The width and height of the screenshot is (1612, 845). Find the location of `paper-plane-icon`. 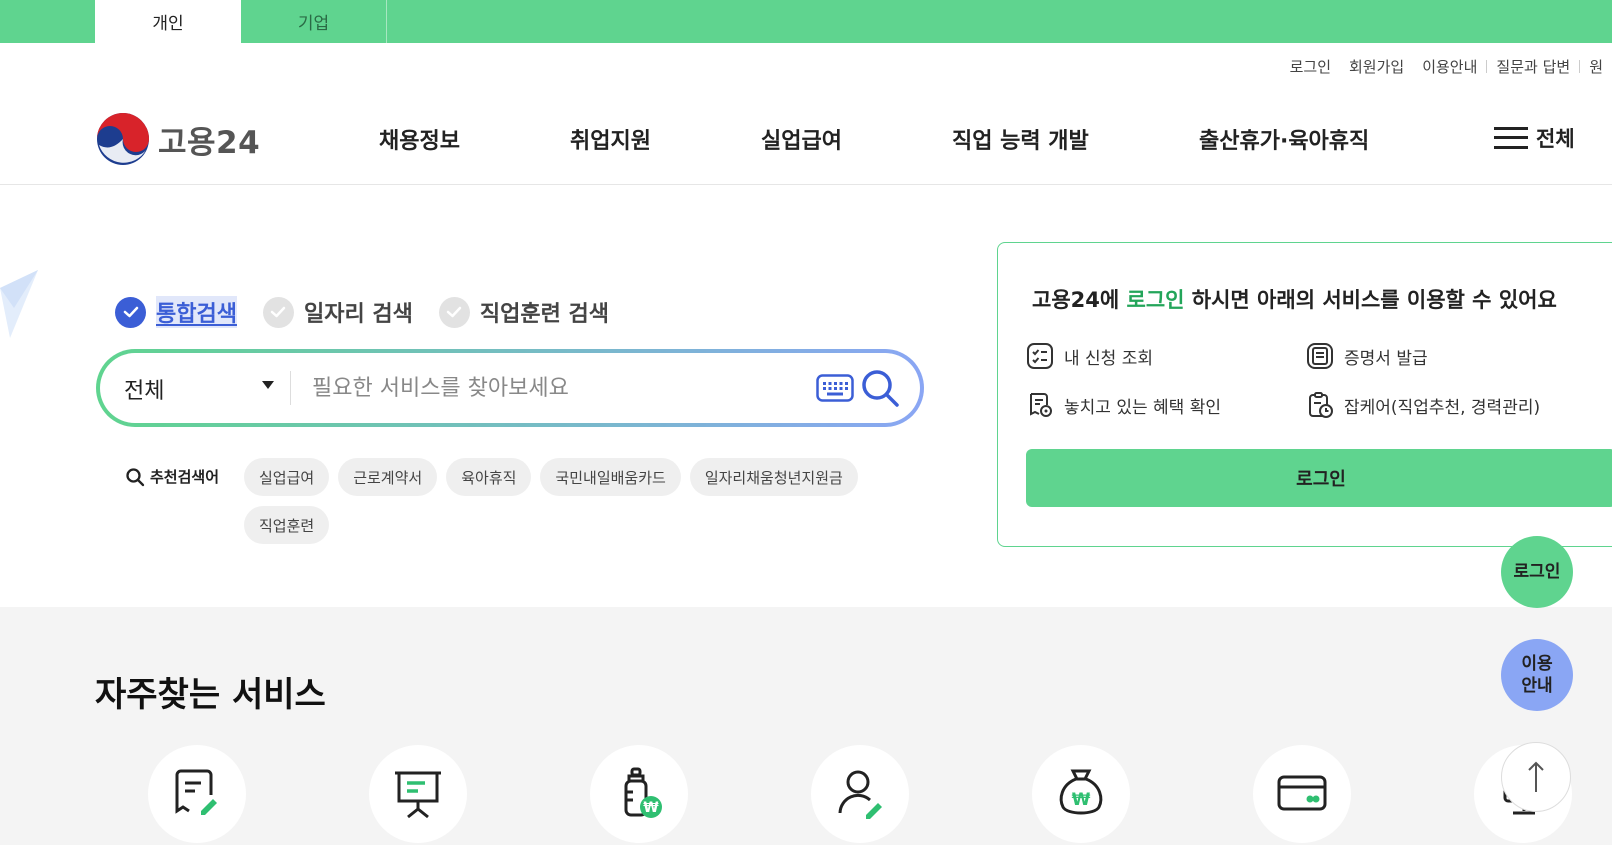

paper-plane-icon is located at coordinates (19, 304).